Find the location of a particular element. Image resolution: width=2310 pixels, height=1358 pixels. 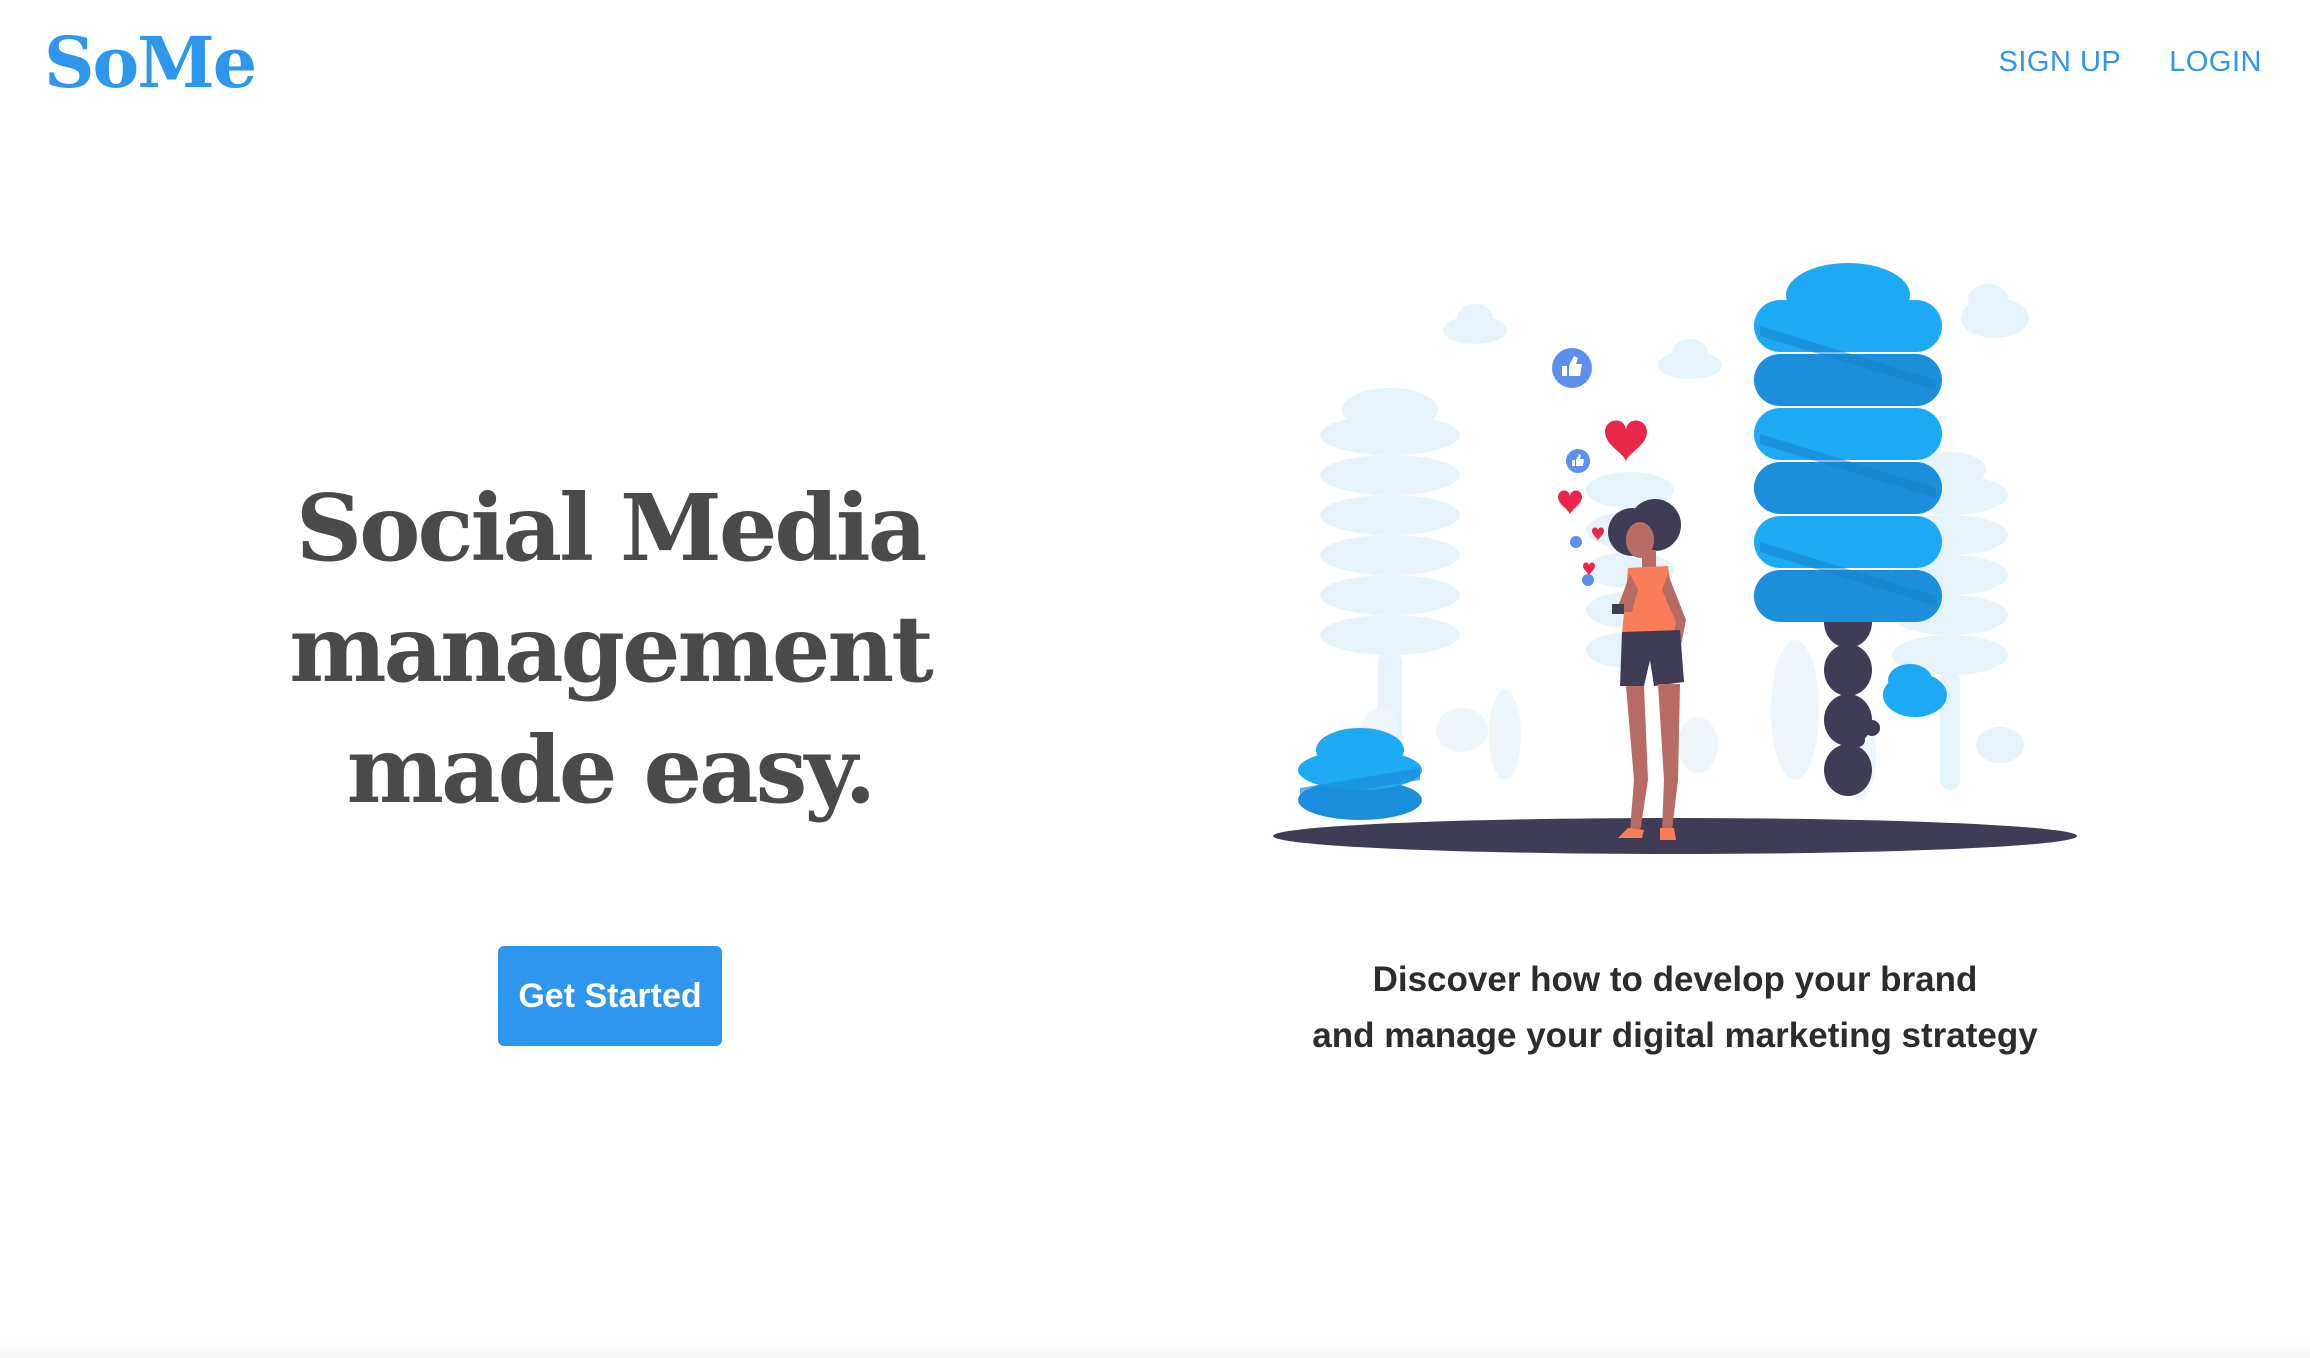

login-link: LOGIN is located at coordinates (2215, 62).